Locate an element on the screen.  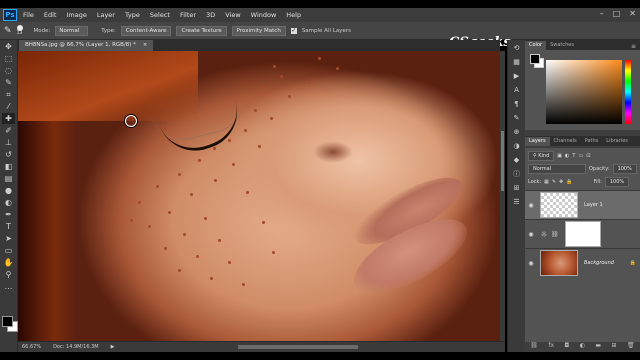
mask-icon: ◘ is located at coordinates (566, 347).